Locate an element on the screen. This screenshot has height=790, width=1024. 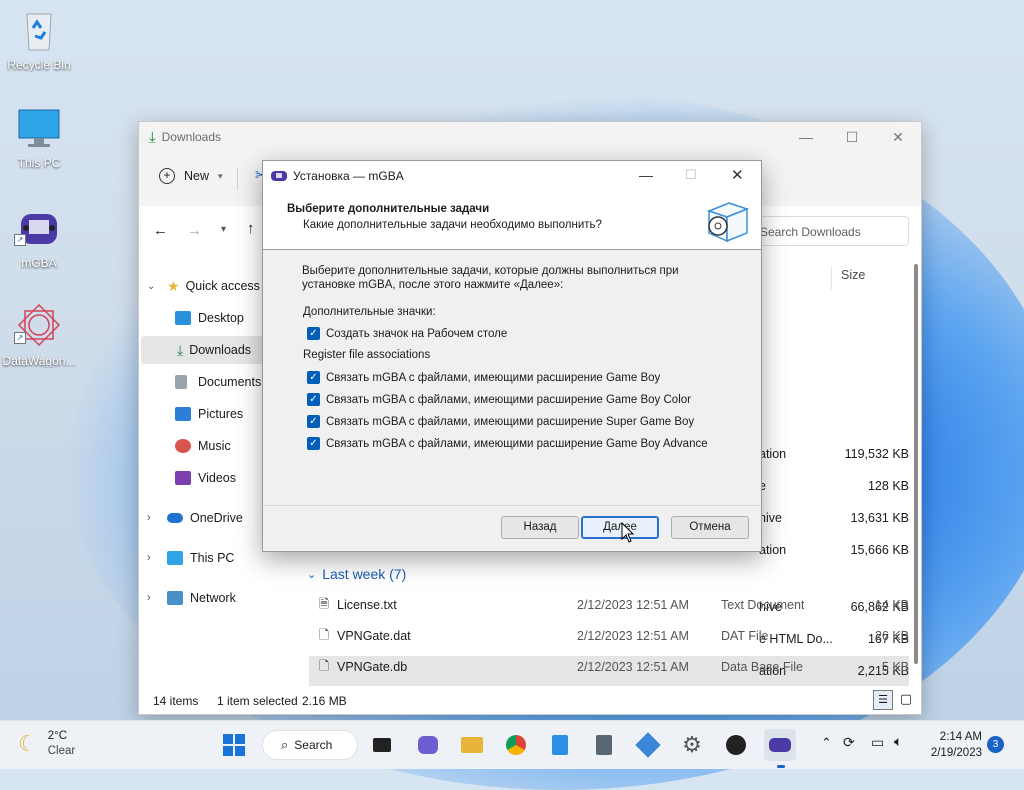
search-label: Search is located at coordinates (313, 745).